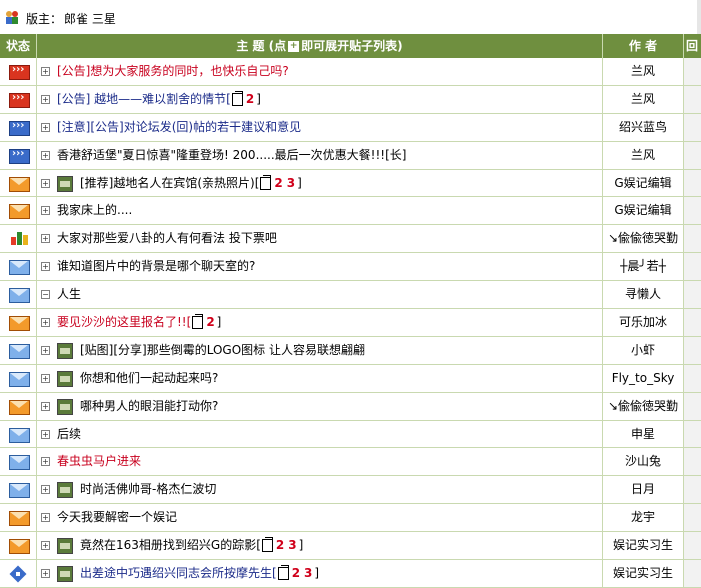 The width and height of the screenshot is (701, 588). I want to click on page-links: 2 3], so click(280, 182).